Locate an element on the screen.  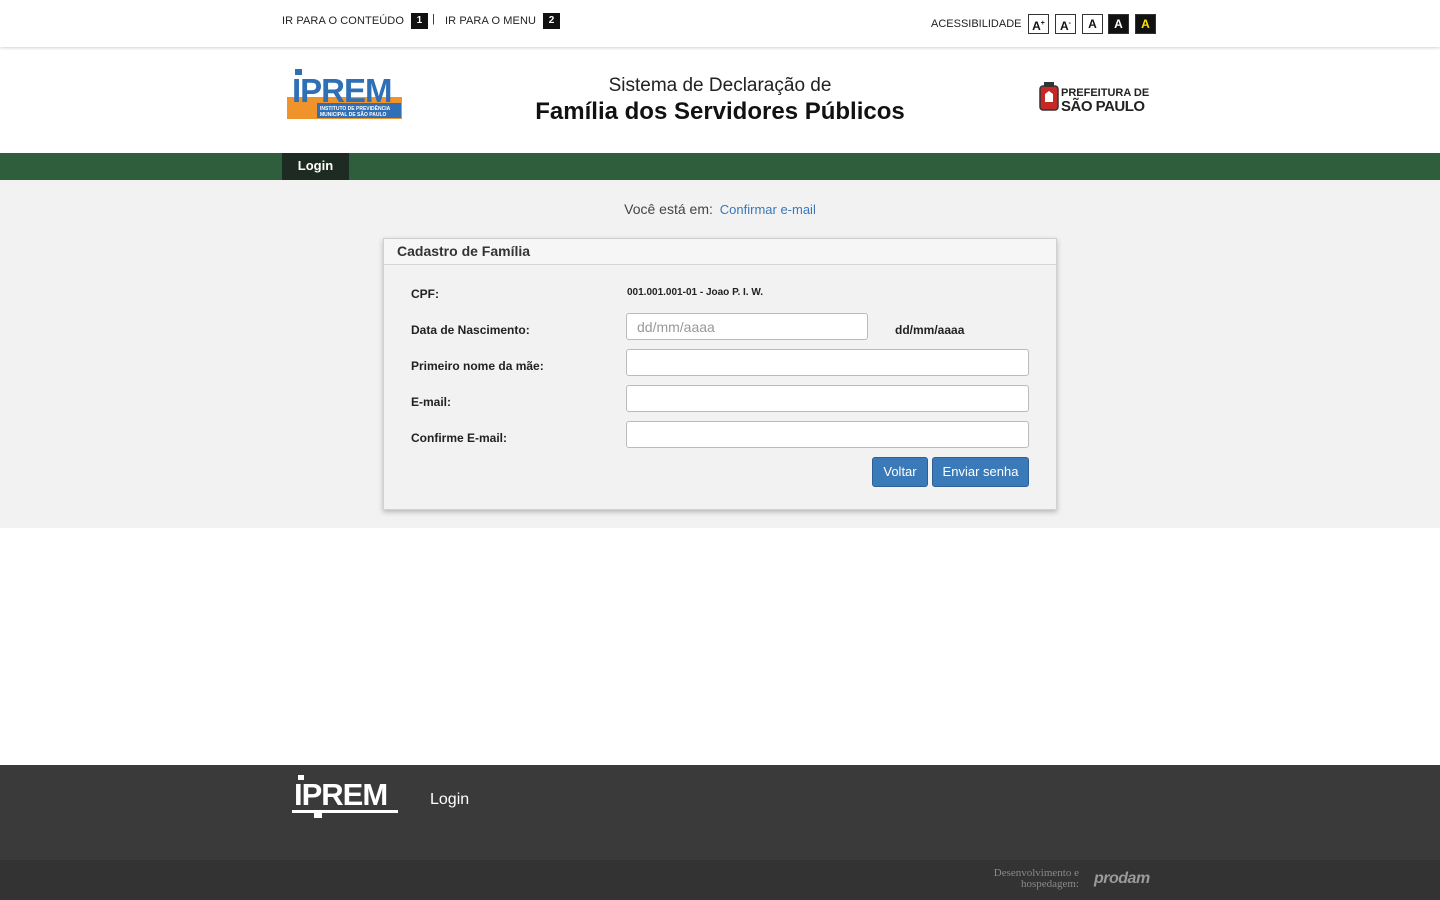
footer-login-link: Login is located at coordinates (449, 800).